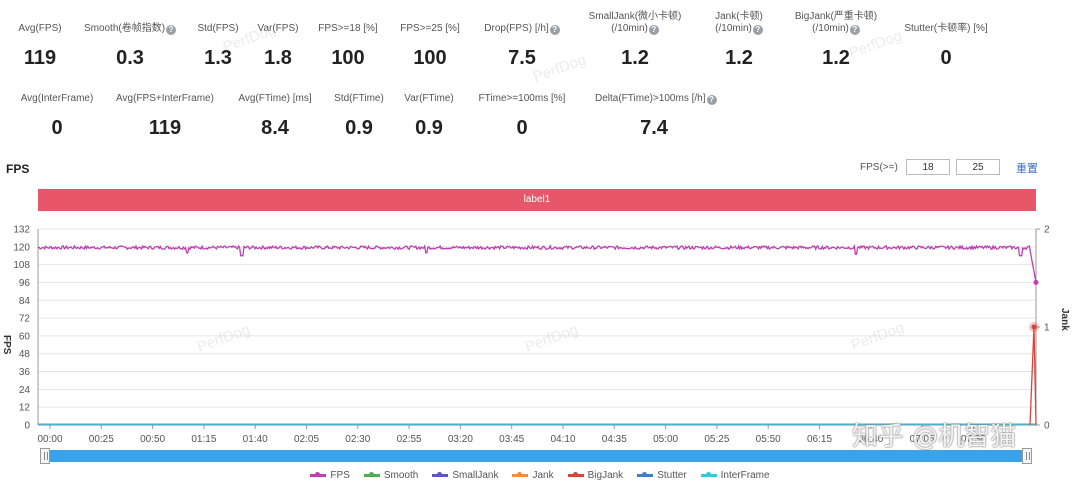  I want to click on stat-label: Drop(FPS) [/h]?, so click(522, 29).